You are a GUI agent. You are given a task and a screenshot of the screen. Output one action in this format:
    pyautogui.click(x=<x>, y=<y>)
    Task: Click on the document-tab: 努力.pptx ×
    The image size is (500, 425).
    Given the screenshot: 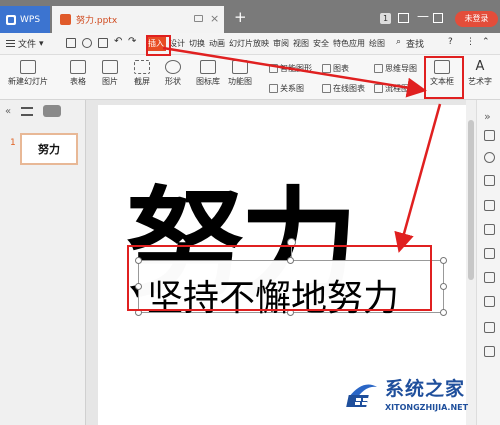 What is the action you would take?
    pyautogui.click(x=138, y=19)
    